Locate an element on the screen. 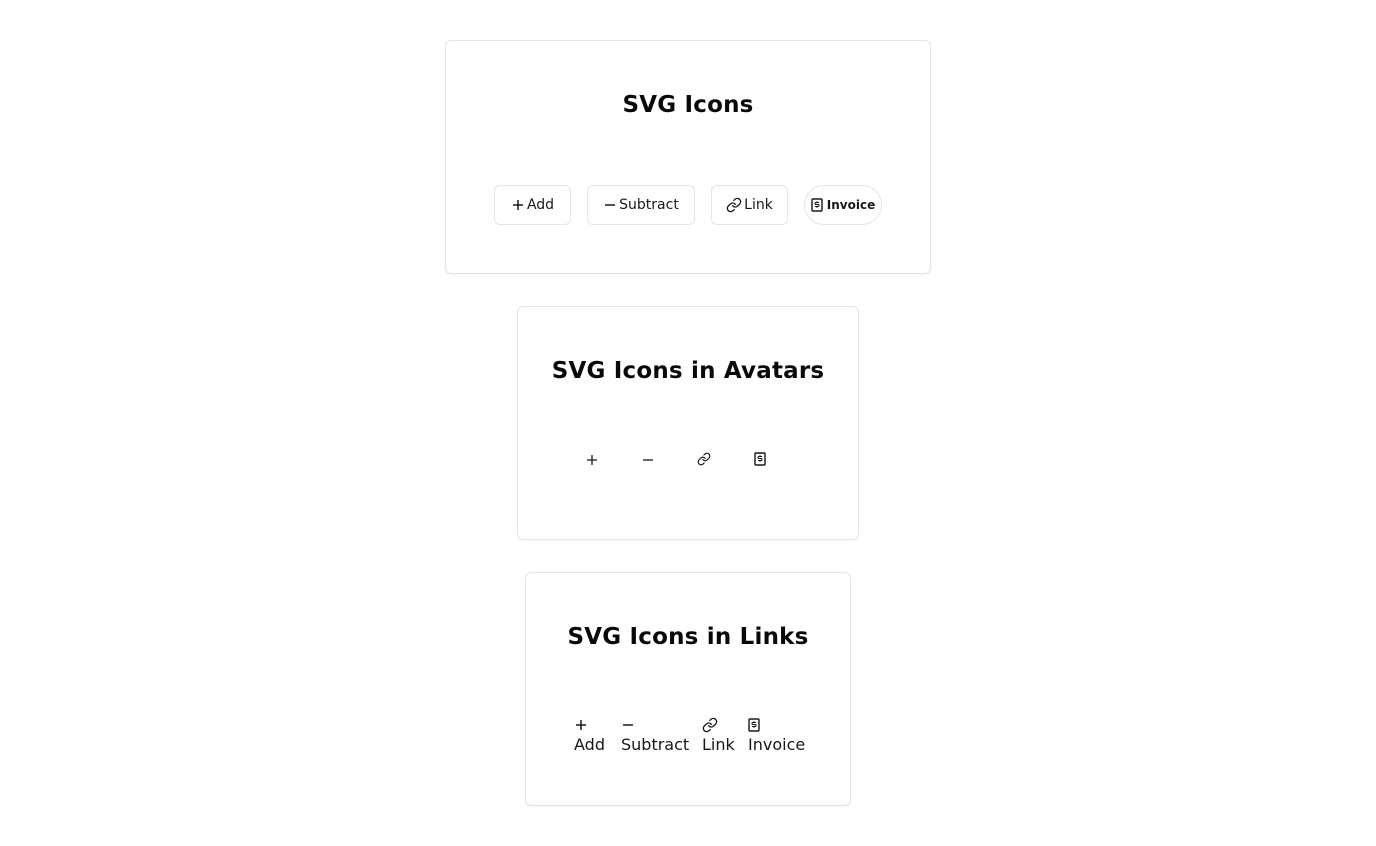  add-link: Add is located at coordinates (589, 736).